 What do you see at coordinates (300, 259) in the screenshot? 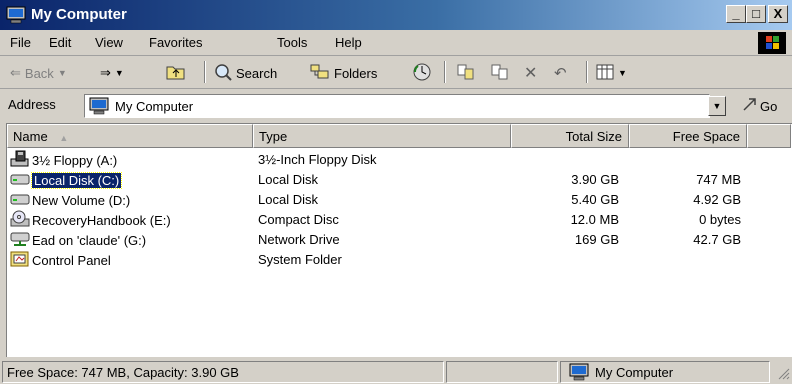
I see `item-type: System Folder` at bounding box center [300, 259].